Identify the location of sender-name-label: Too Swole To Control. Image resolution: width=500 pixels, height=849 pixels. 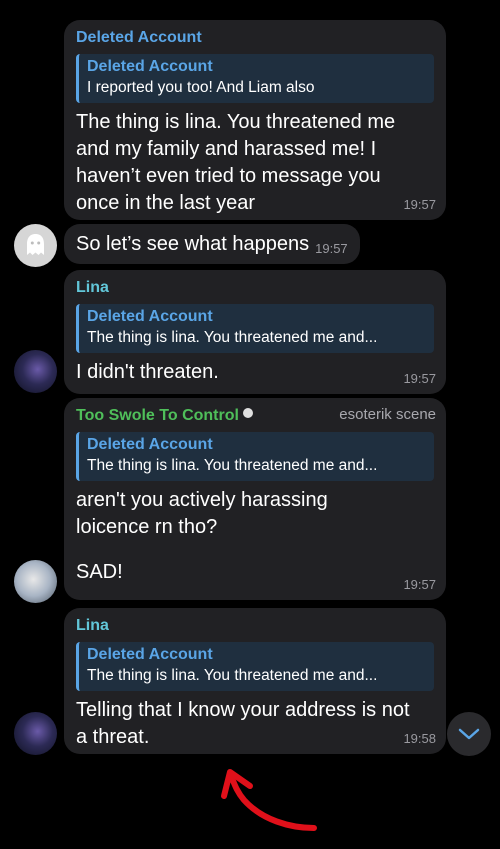
(157, 415).